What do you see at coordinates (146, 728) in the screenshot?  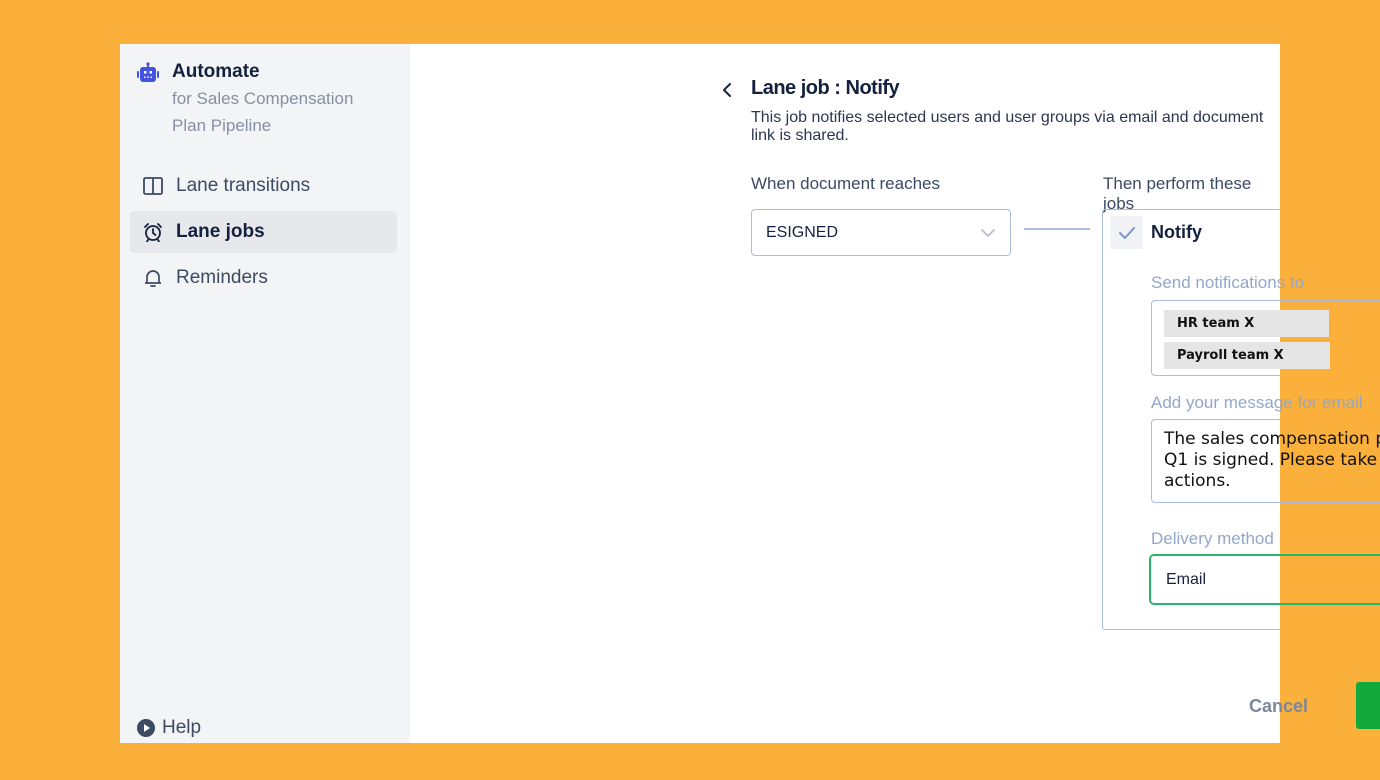 I see `play-circle-icon` at bounding box center [146, 728].